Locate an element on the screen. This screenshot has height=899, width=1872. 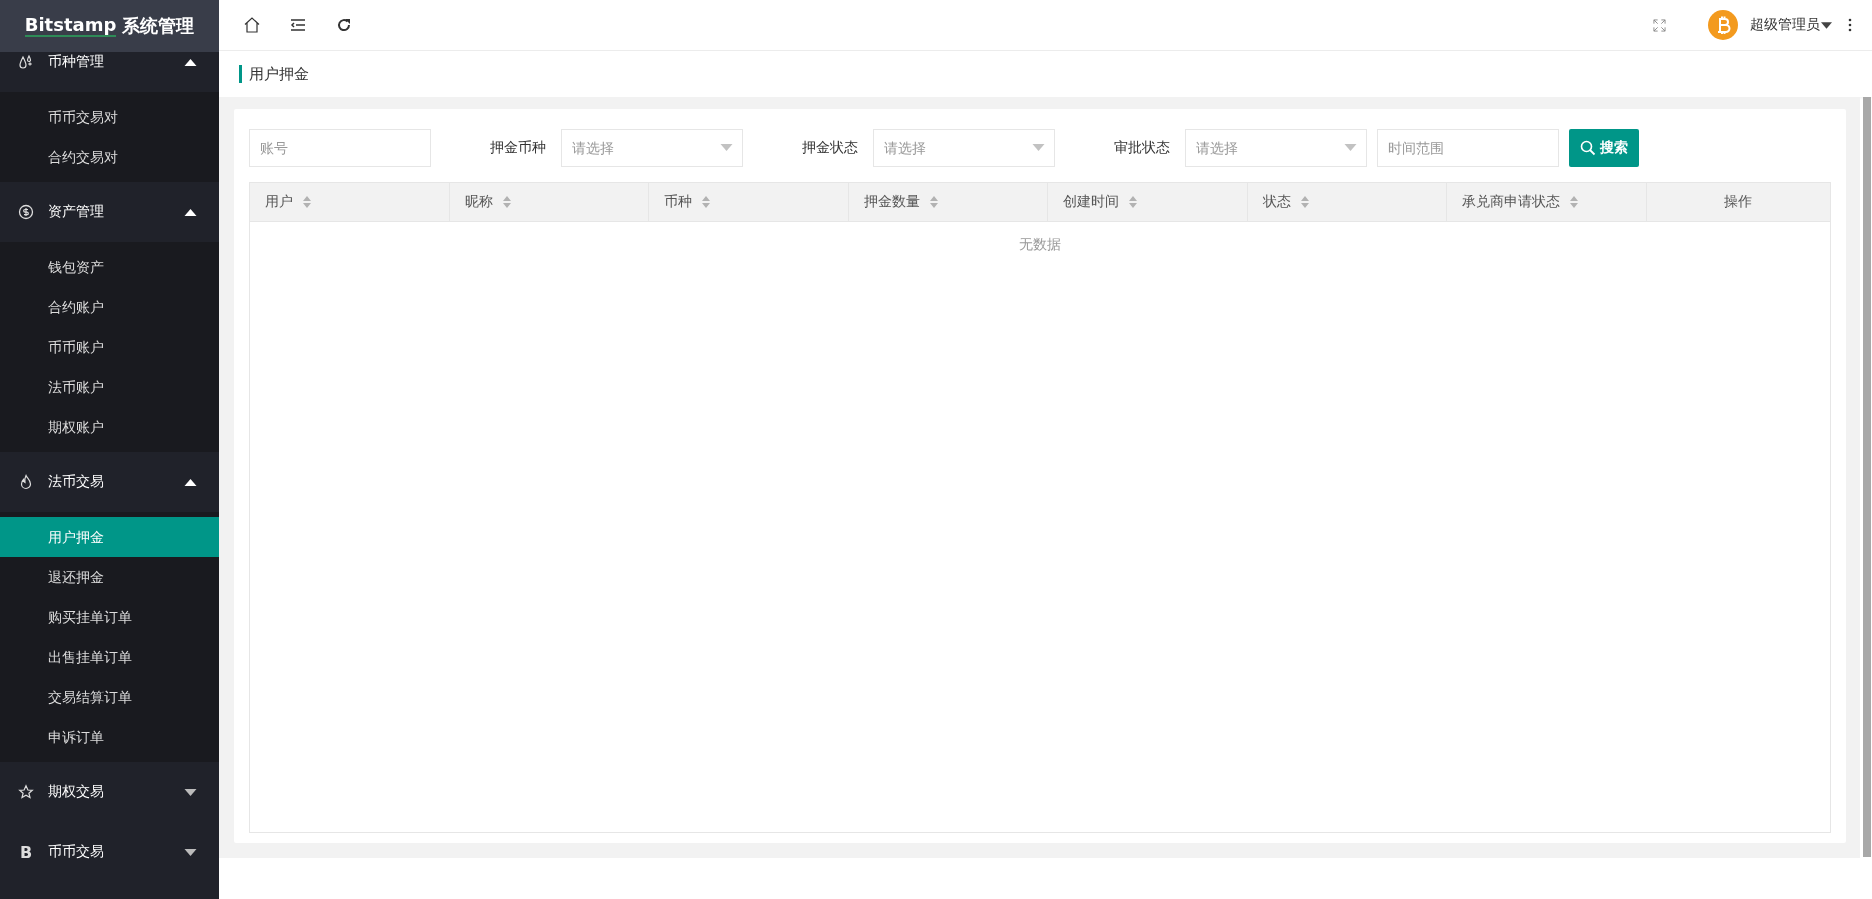
user-menu: 超级管理员 is located at coordinates (1785, 25).